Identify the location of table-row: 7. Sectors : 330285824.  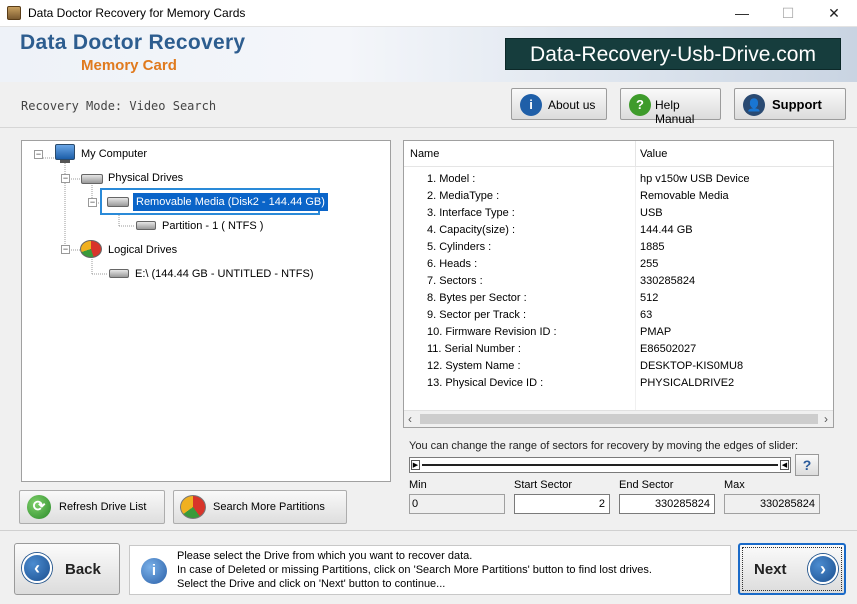
(618, 281).